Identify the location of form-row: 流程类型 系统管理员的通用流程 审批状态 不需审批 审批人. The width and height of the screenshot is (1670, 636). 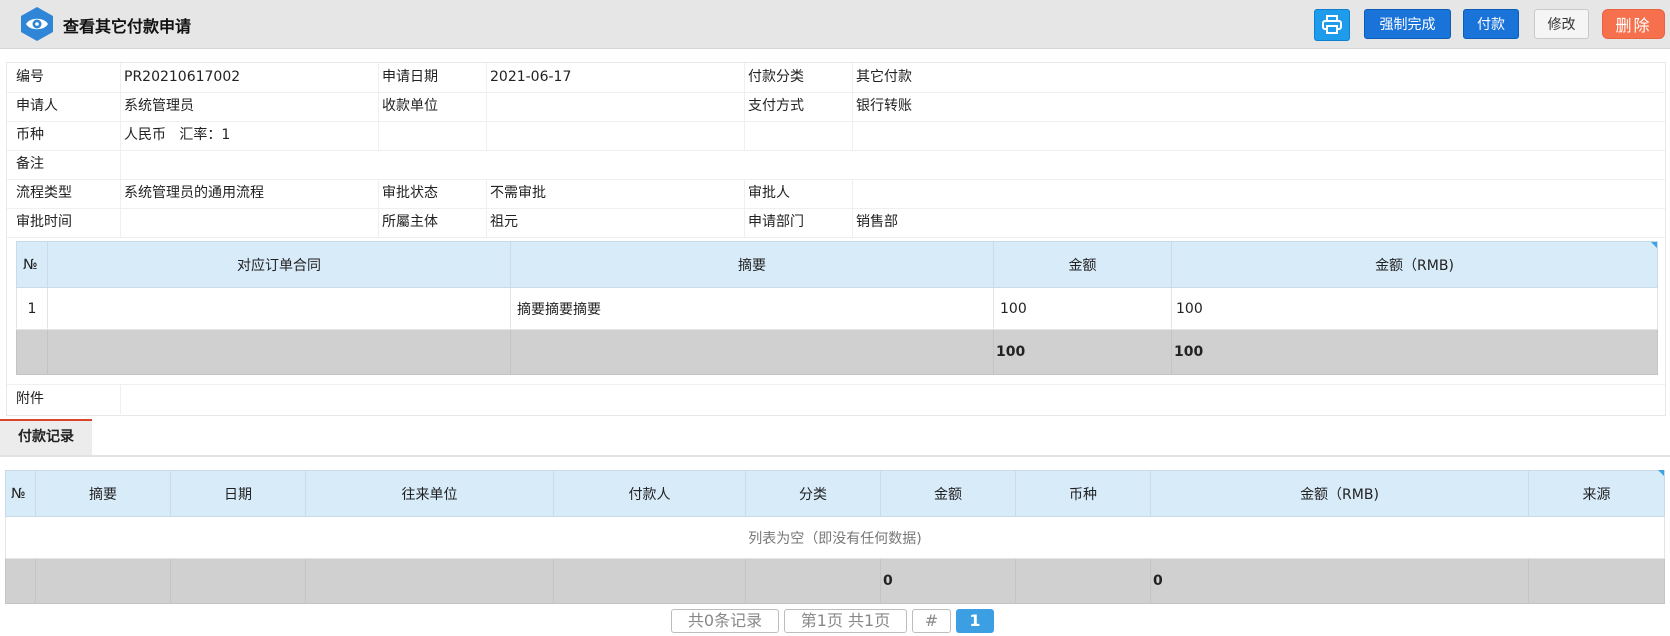
(836, 194).